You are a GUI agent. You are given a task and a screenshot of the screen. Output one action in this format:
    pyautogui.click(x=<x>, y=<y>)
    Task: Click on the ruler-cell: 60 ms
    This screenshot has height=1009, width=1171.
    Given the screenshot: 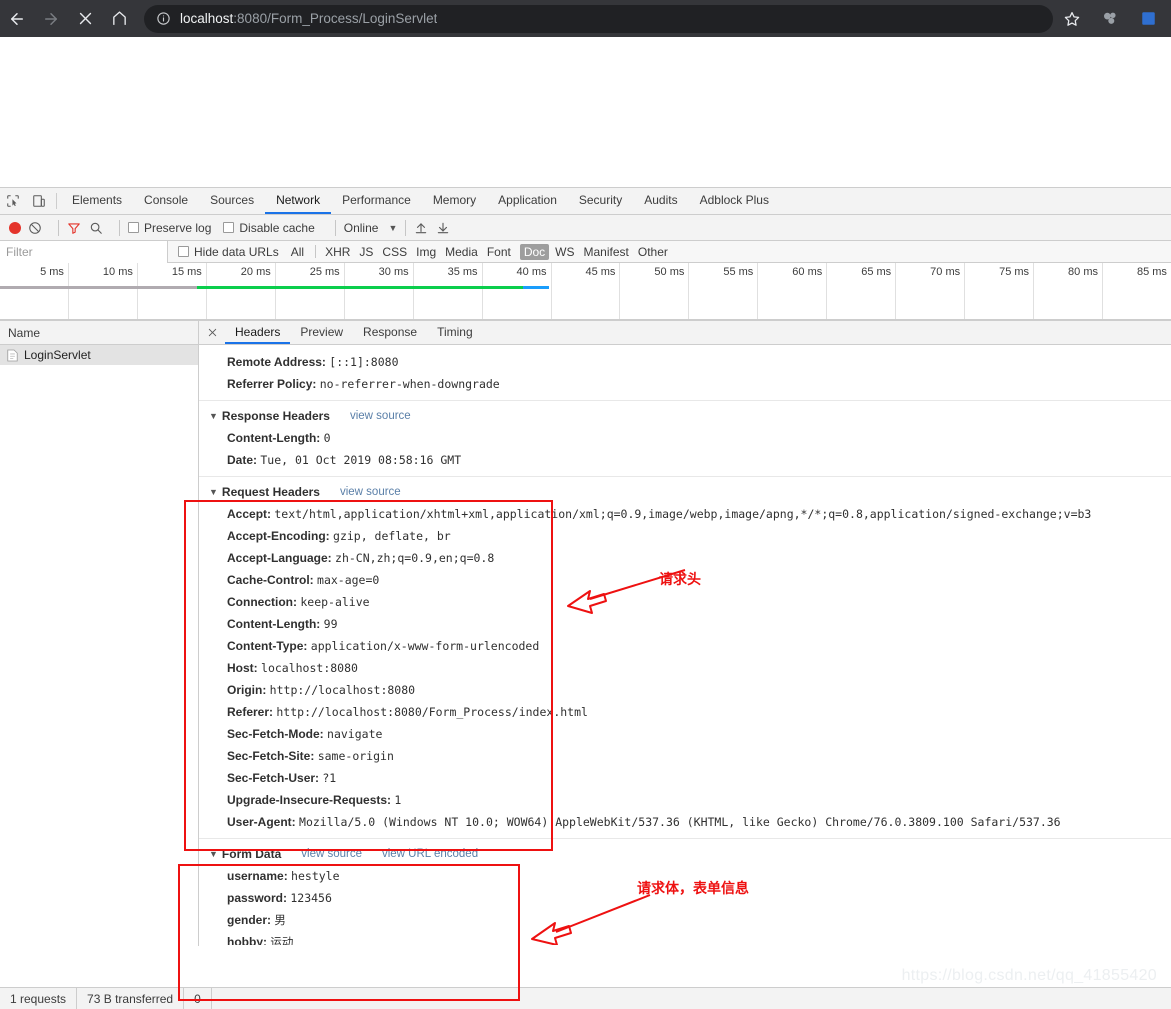 What is the action you would take?
    pyautogui.click(x=793, y=291)
    